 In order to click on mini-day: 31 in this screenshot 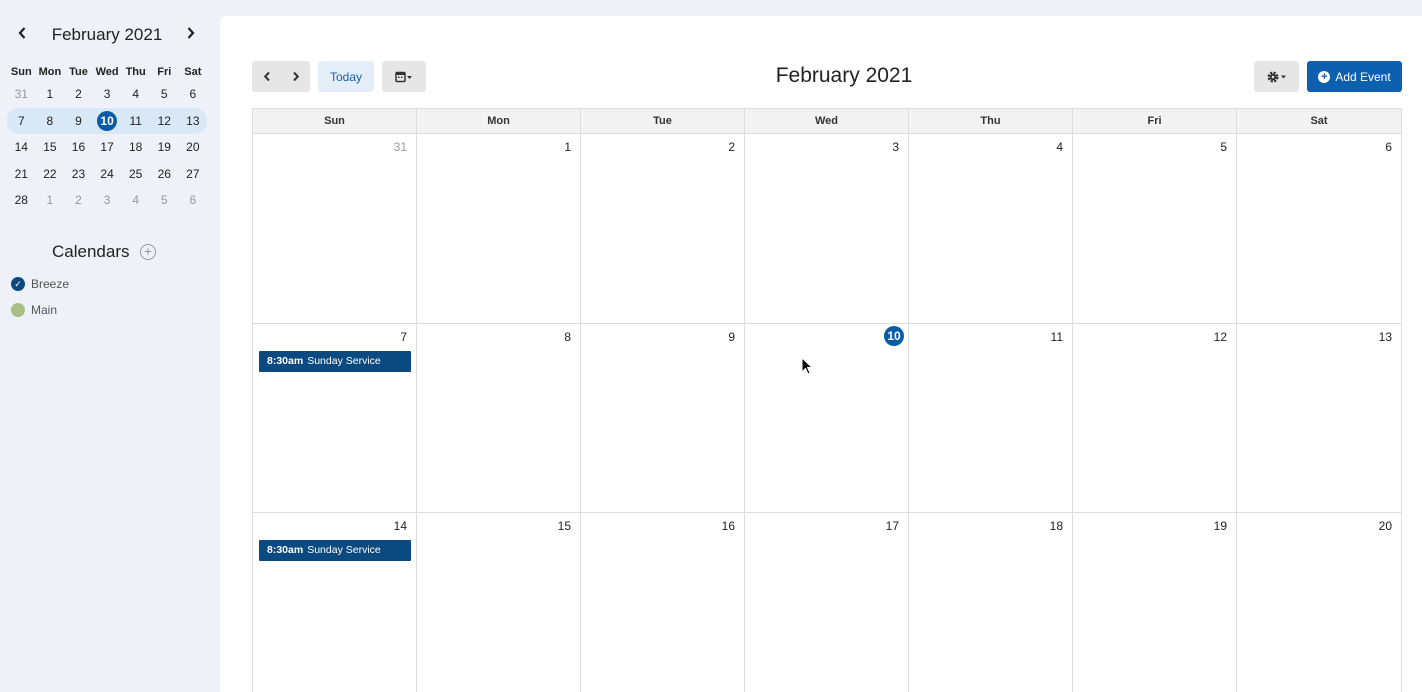, I will do `click(21, 94)`.